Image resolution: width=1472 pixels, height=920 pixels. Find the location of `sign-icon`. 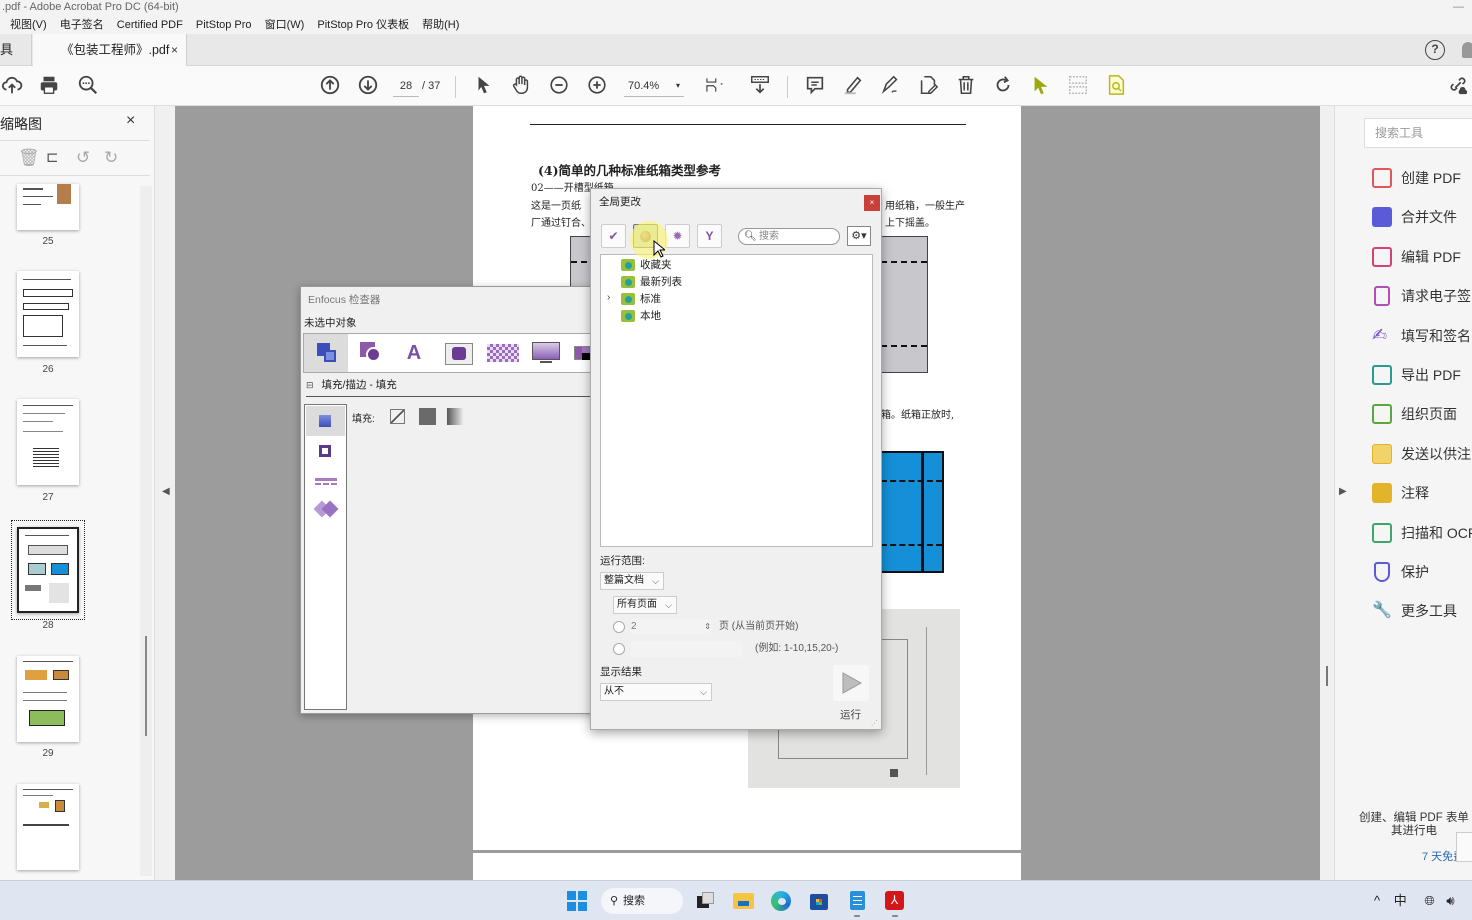

sign-icon is located at coordinates (890, 86).